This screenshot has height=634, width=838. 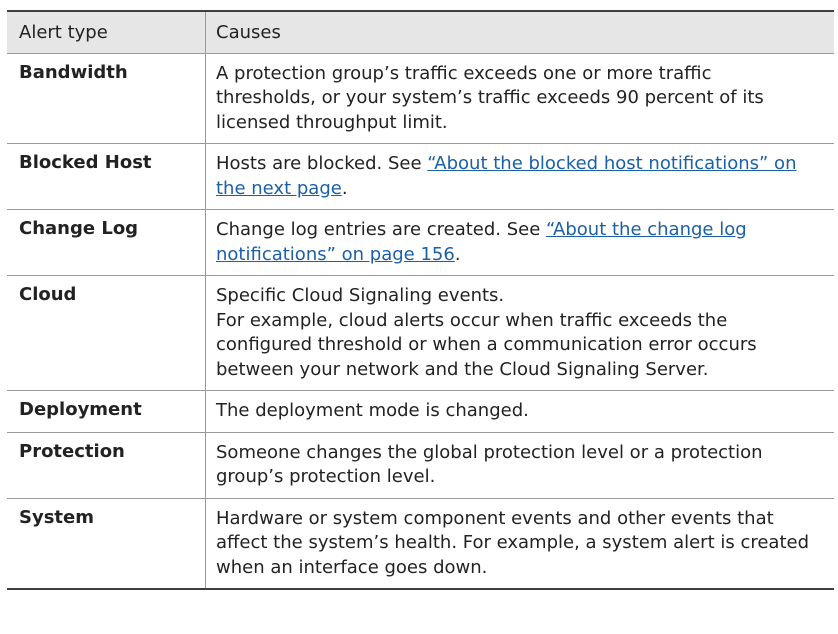 What do you see at coordinates (56, 517) in the screenshot?
I see `alert-type-cell: System` at bounding box center [56, 517].